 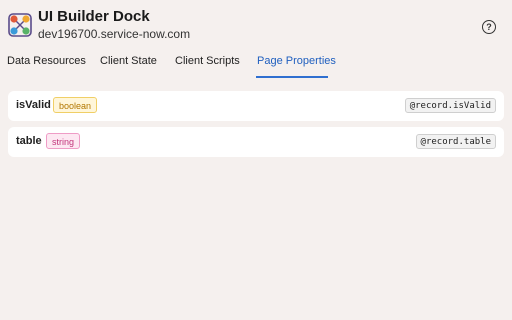 I want to click on network-nodes-icon, so click(x=20, y=25).